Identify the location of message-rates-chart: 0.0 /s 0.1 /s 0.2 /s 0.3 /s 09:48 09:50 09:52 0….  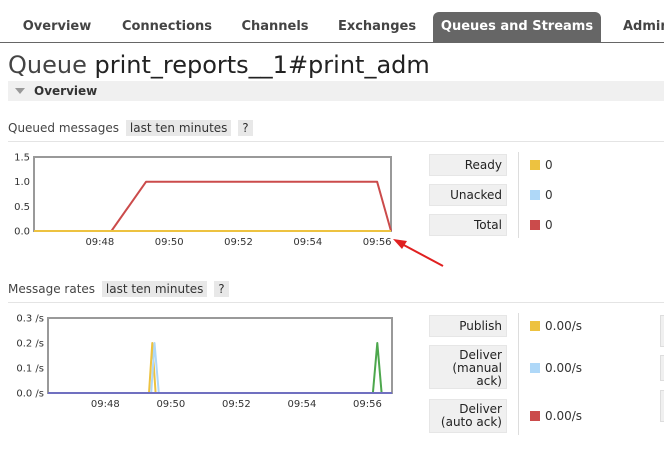
(204, 362).